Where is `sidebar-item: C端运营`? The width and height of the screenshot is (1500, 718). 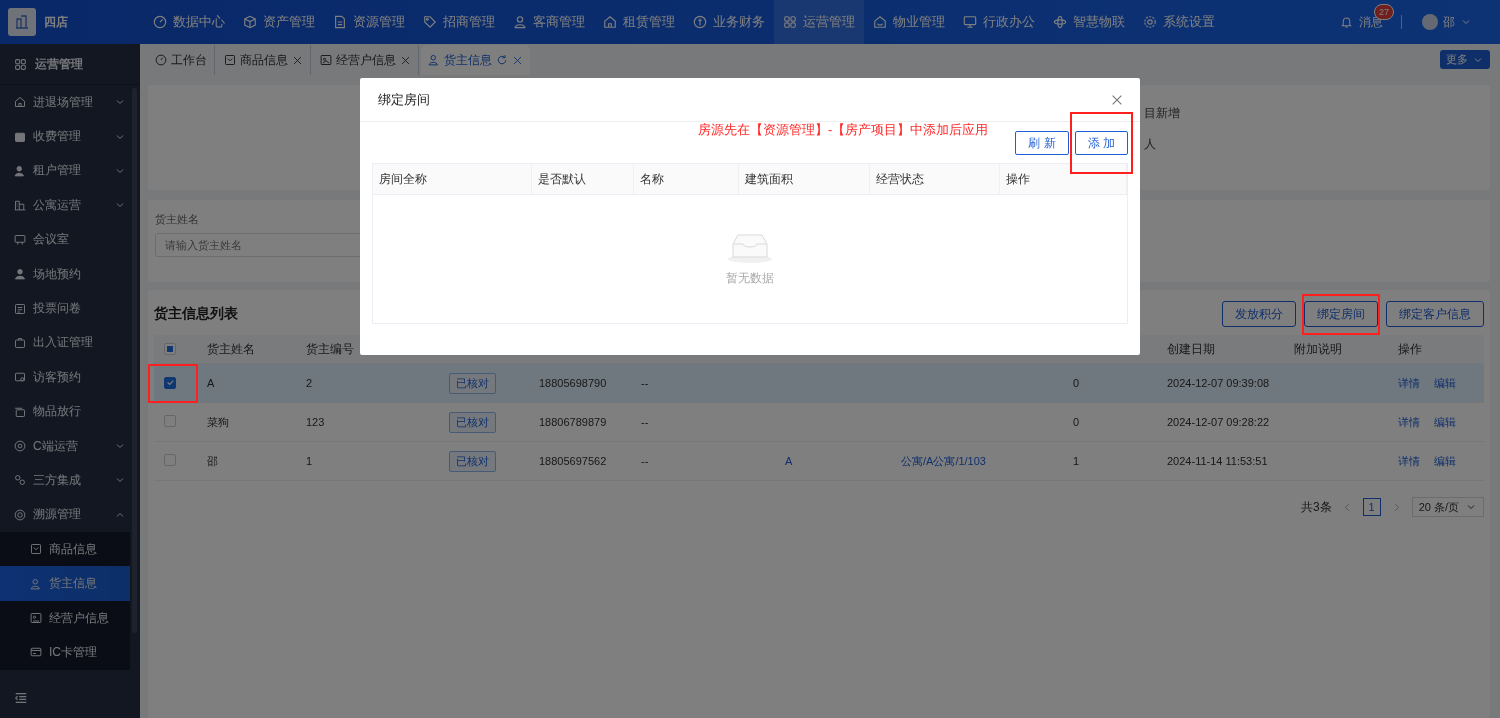 sidebar-item: C端运营 is located at coordinates (70, 446).